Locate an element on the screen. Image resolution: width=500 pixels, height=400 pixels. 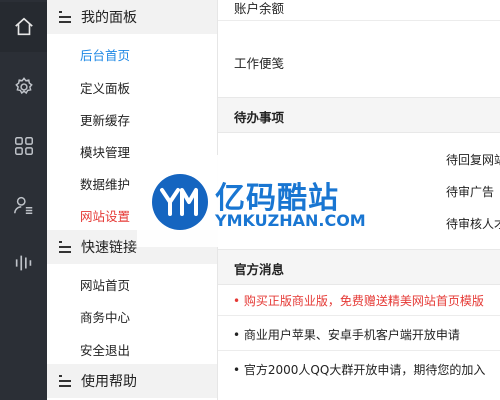
sidebar-item-business-center: 商务中心 is located at coordinates (105, 316).